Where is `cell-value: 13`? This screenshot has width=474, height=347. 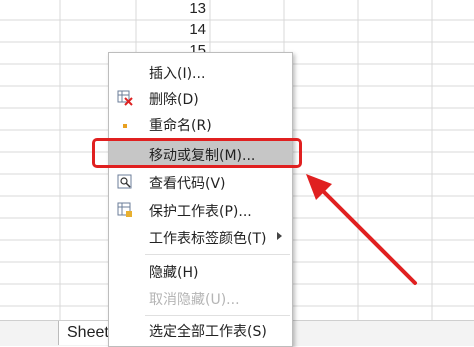 cell-value: 13 is located at coordinates (178, 8).